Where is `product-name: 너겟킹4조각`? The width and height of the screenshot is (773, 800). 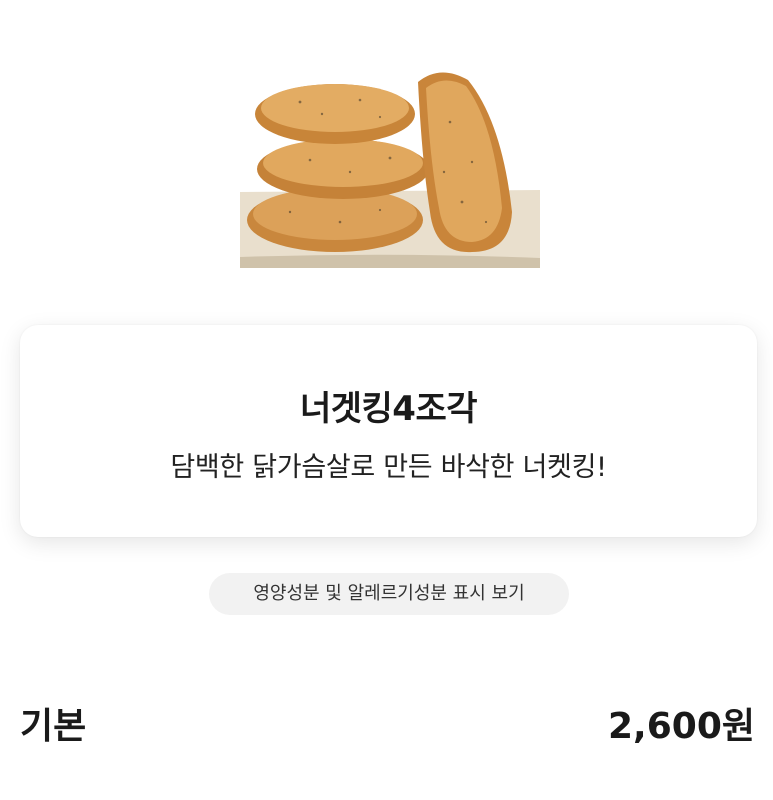
product-name: 너겟킹4조각 is located at coordinates (388, 409).